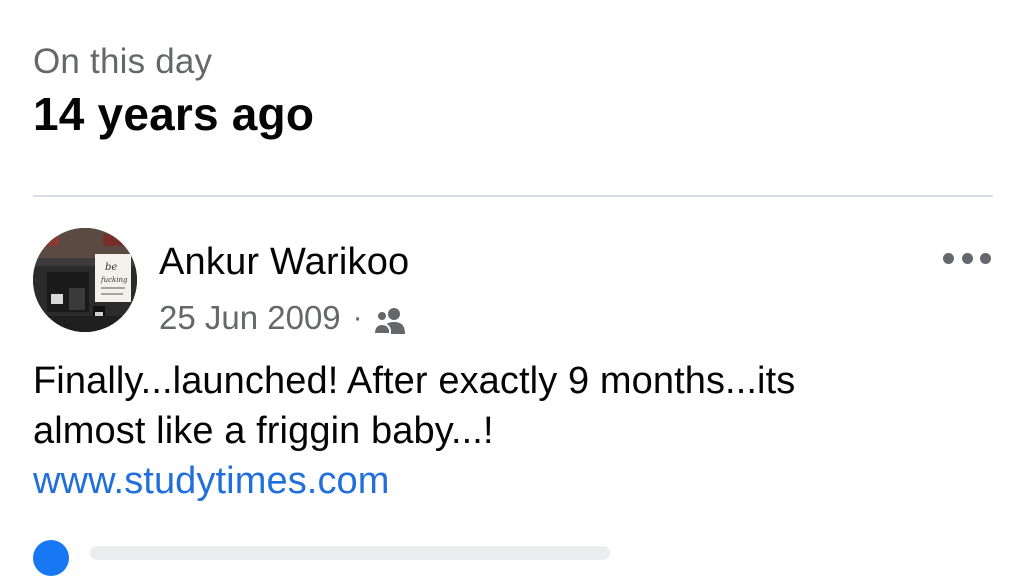  What do you see at coordinates (123, 61) in the screenshot?
I see `memory-subtitle: On this day` at bounding box center [123, 61].